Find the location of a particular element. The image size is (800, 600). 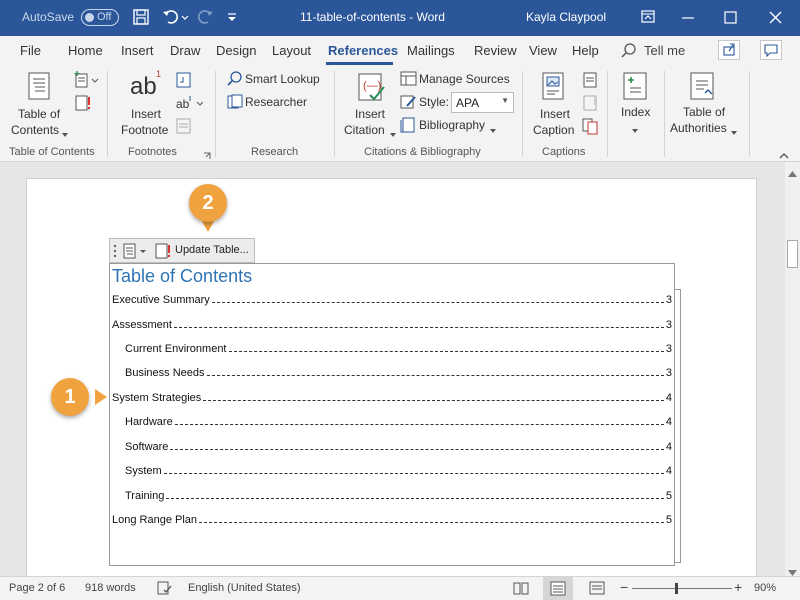

toc-button-line1: Table of is located at coordinates (39, 114).